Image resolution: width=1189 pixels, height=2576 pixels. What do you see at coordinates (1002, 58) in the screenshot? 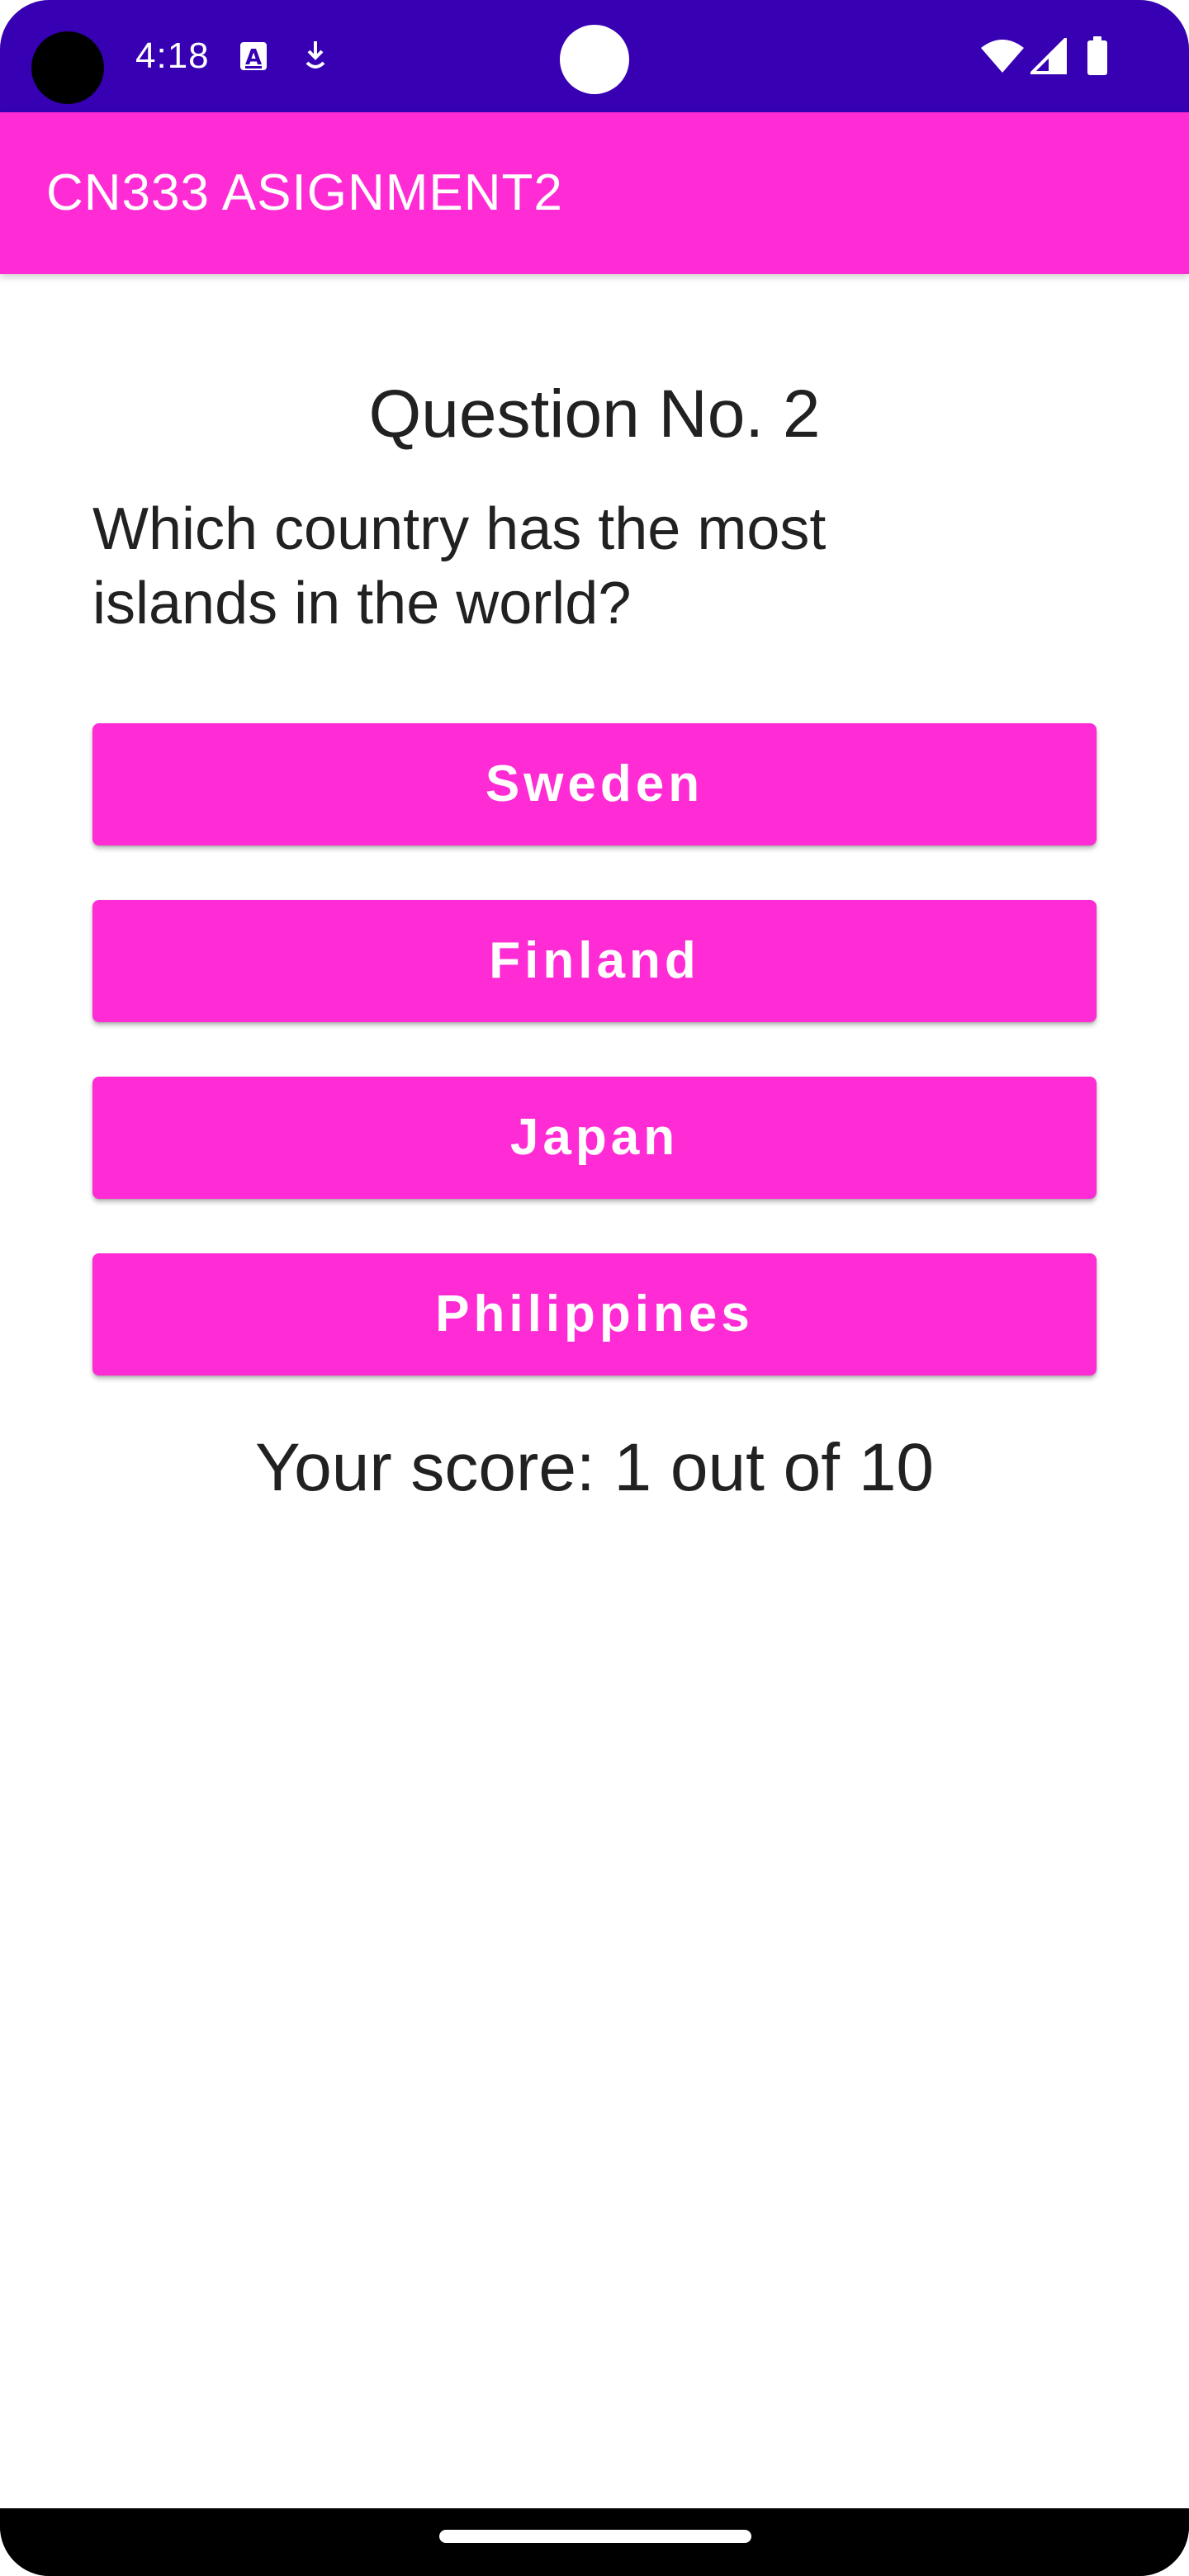
I see `wifi-icon` at bounding box center [1002, 58].